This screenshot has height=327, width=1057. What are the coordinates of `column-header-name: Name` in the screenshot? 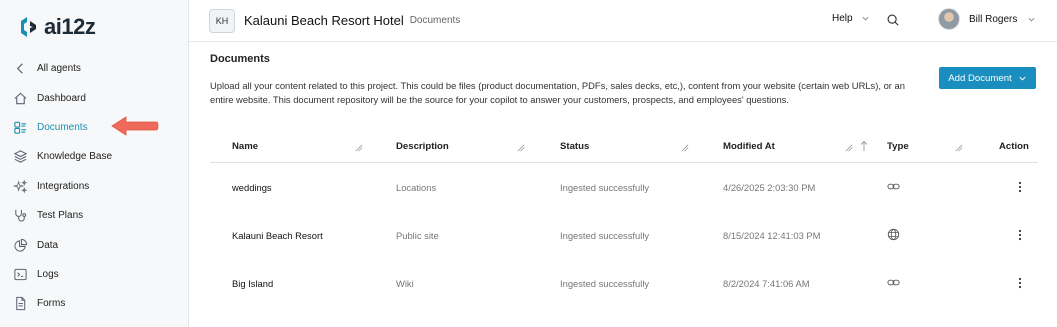 It's located at (245, 146).